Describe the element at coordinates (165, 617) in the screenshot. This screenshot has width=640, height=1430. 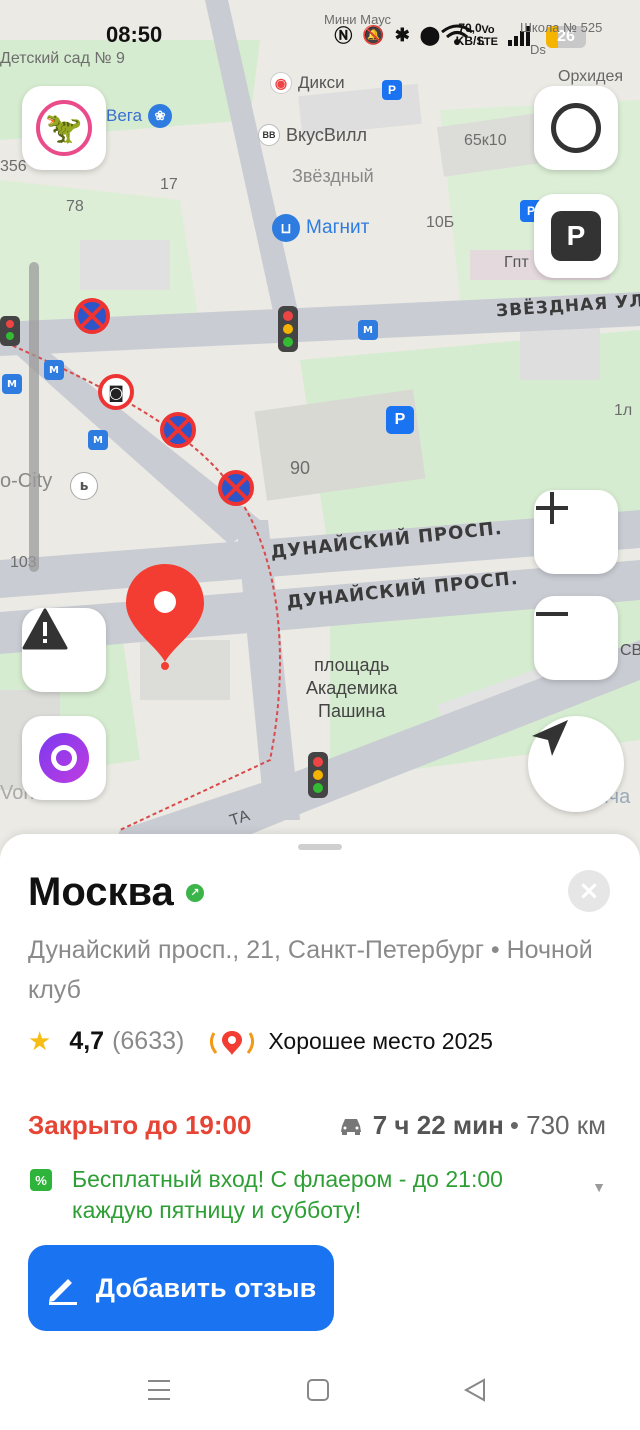
I see `place-pin-marker` at that location.